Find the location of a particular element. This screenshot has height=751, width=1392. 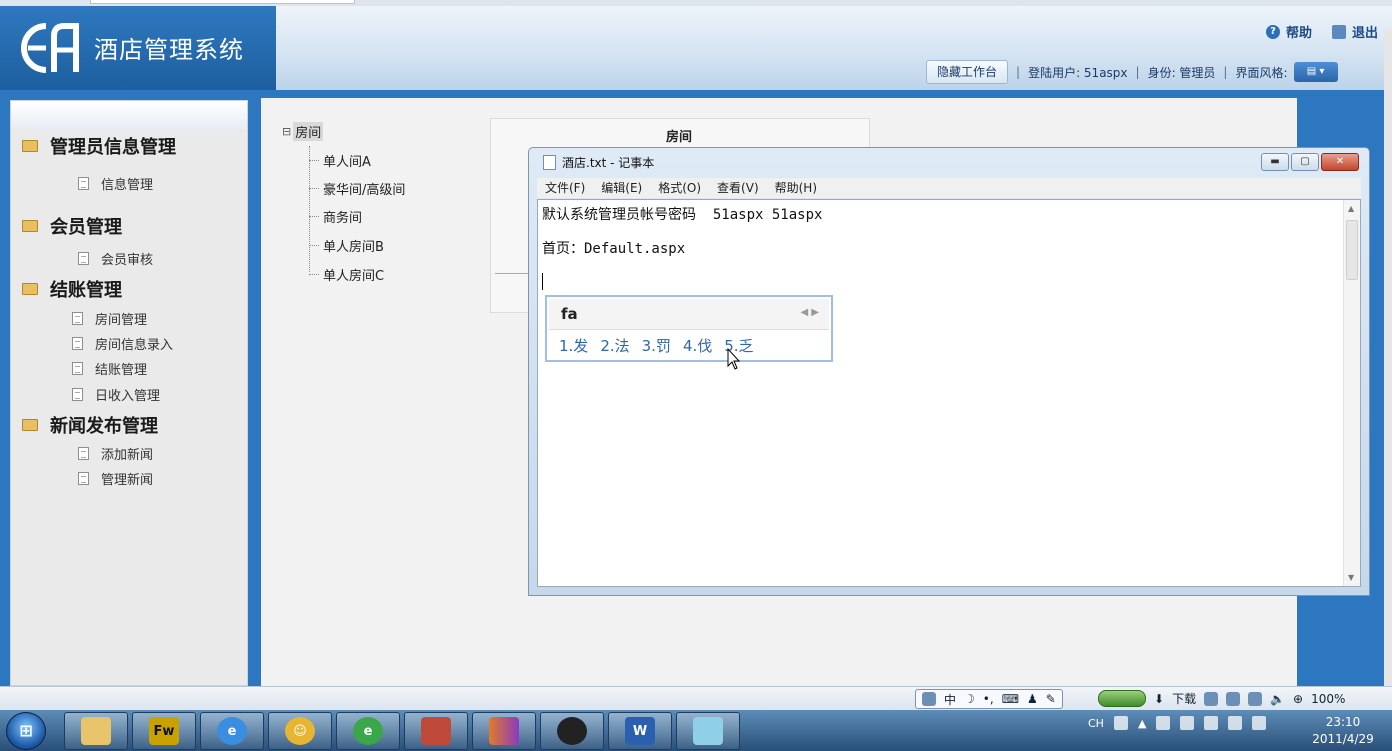

window-icon is located at coordinates (1211, 698).